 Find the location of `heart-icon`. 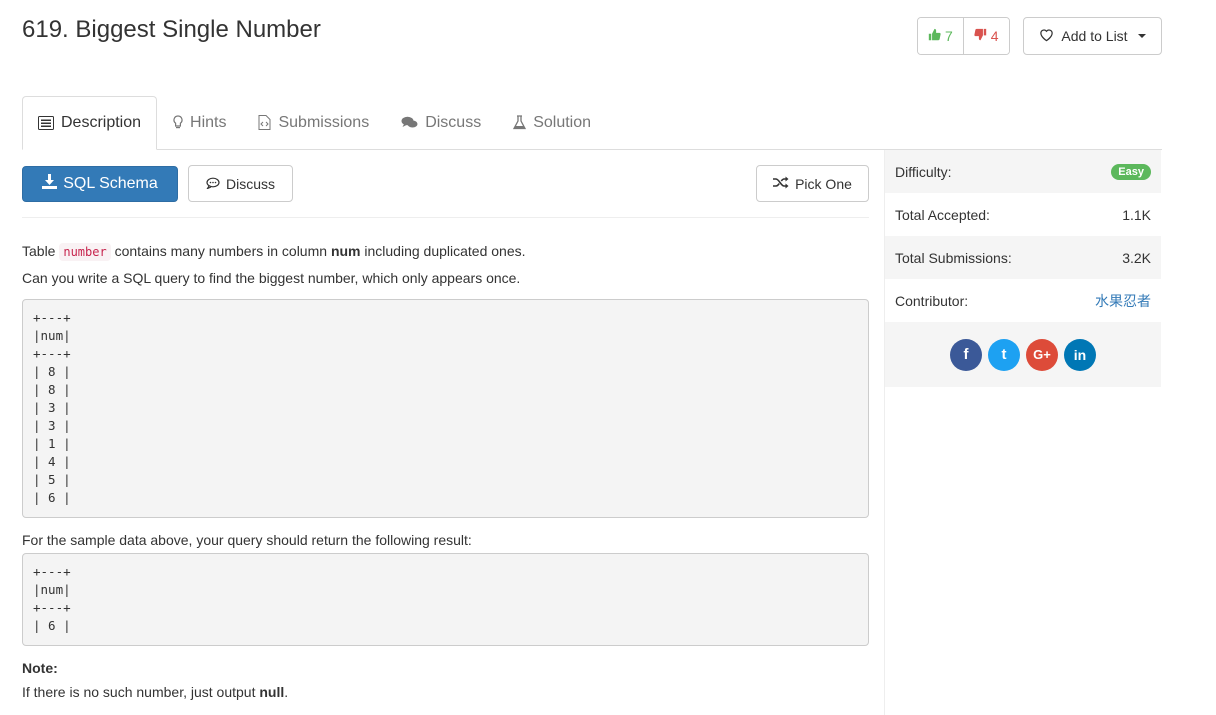

heart-icon is located at coordinates (1046, 36).